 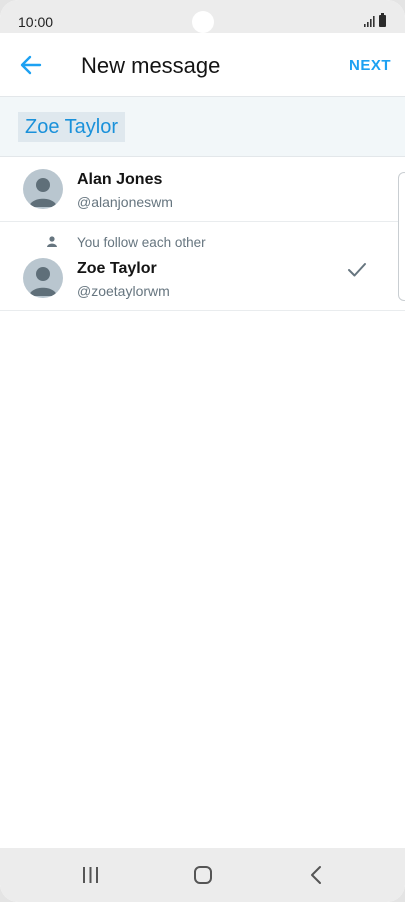 What do you see at coordinates (90, 875) in the screenshot?
I see `recent-apps-icon` at bounding box center [90, 875].